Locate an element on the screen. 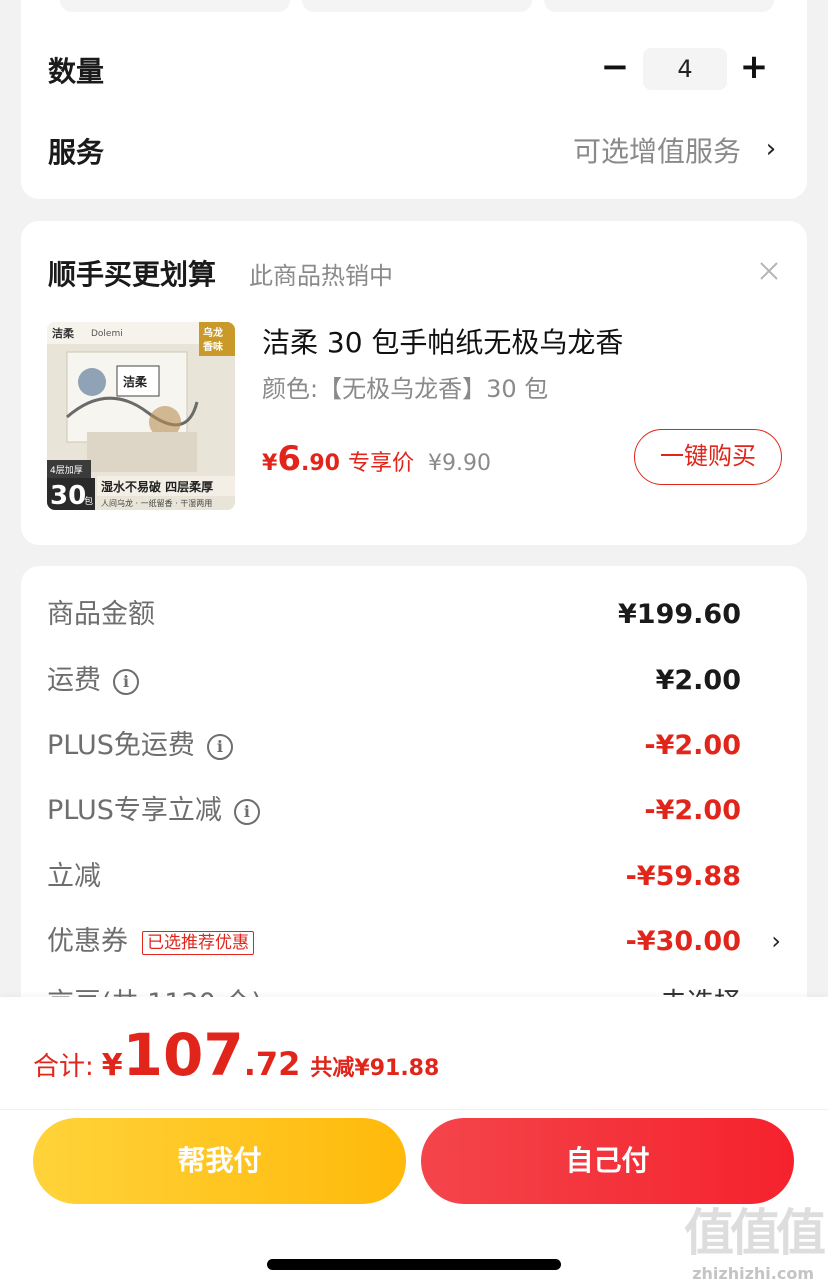 This screenshot has width=828, height=1287. recommended-coupon-badge: 已选推荐优惠 is located at coordinates (198, 942).